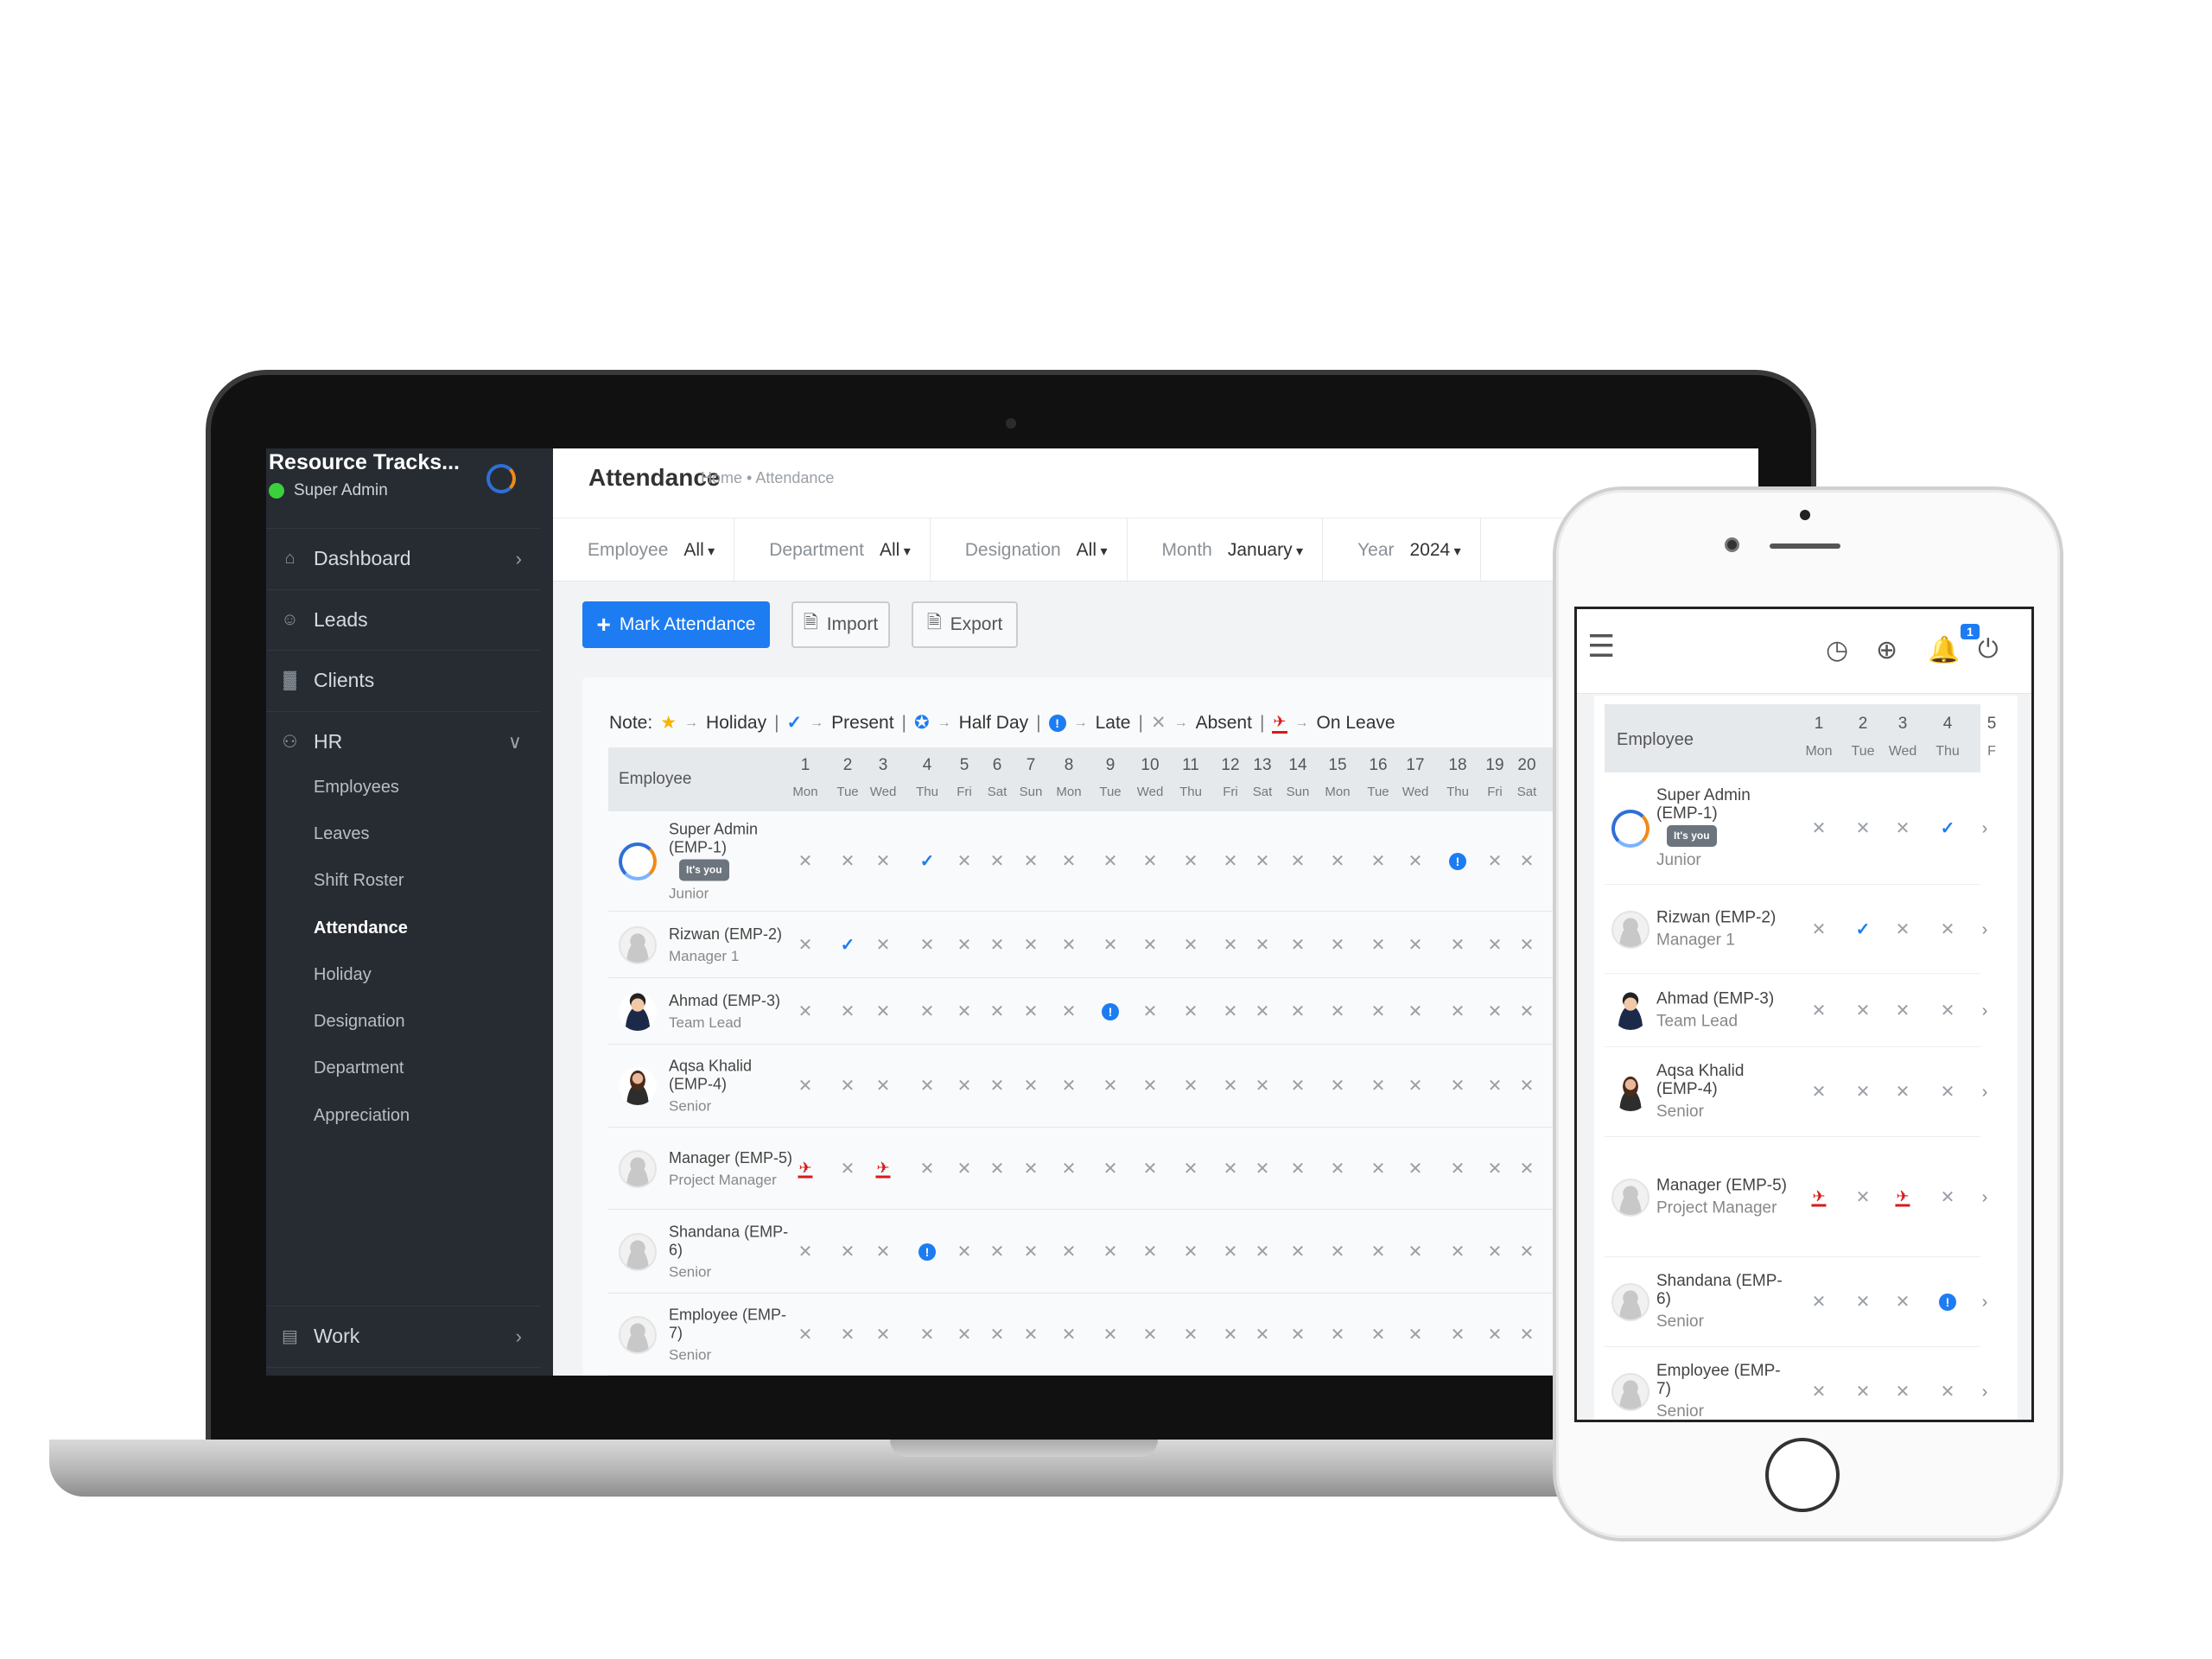 The image size is (2212, 1659). What do you see at coordinates (733, 1241) in the screenshot?
I see `employee-name: Shandana (EMP-6)` at bounding box center [733, 1241].